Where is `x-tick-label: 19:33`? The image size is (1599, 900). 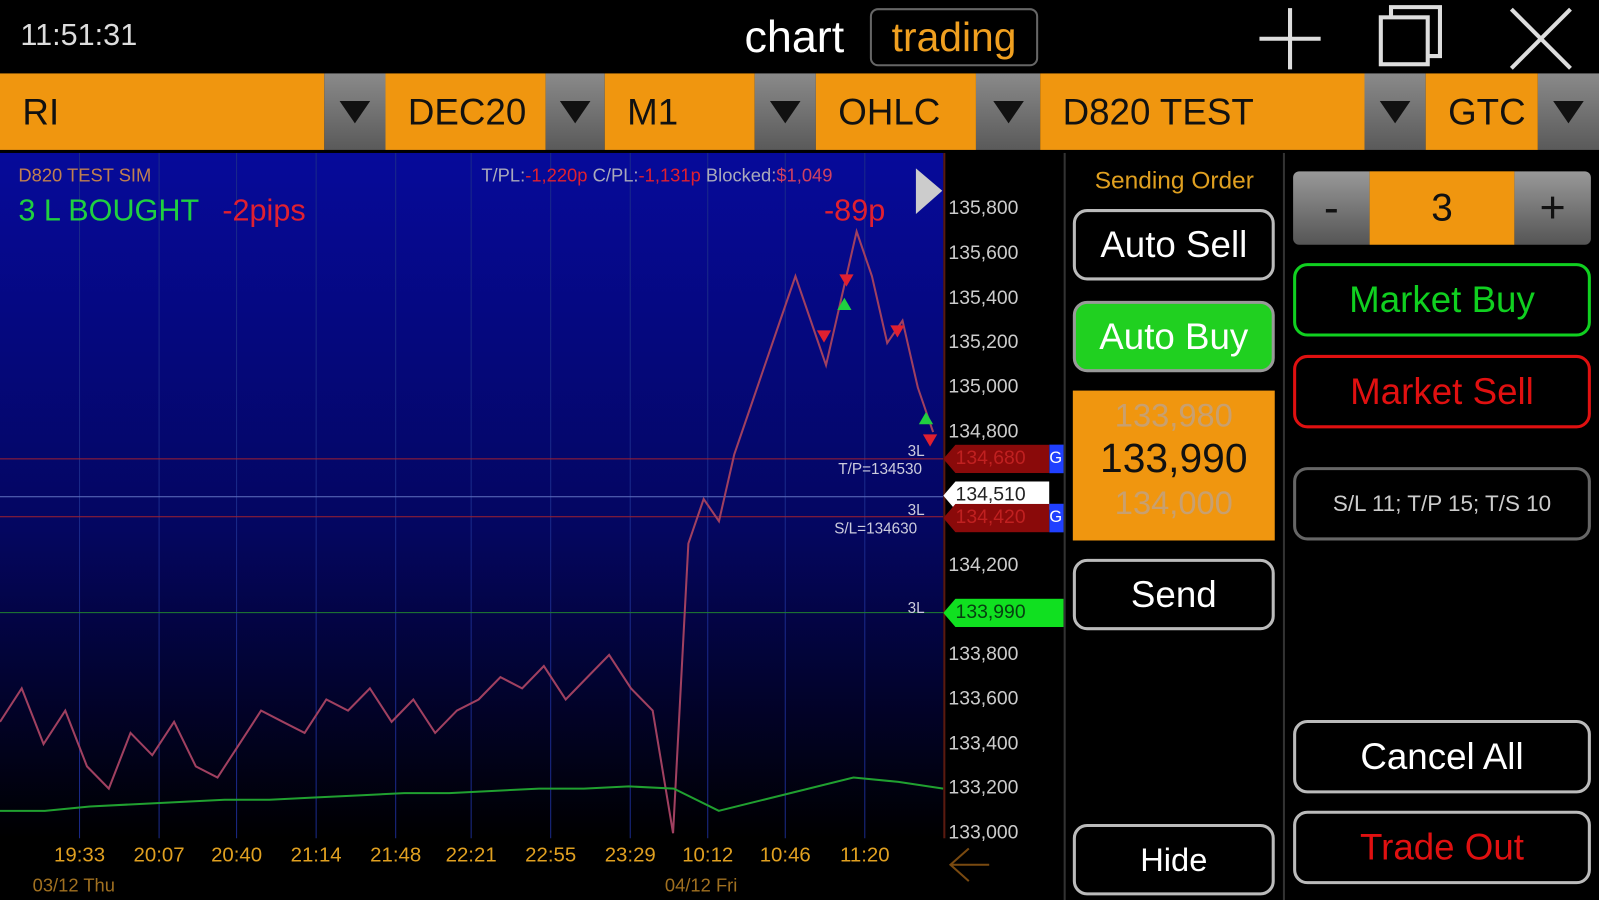
x-tick-label: 19:33 is located at coordinates (80, 855).